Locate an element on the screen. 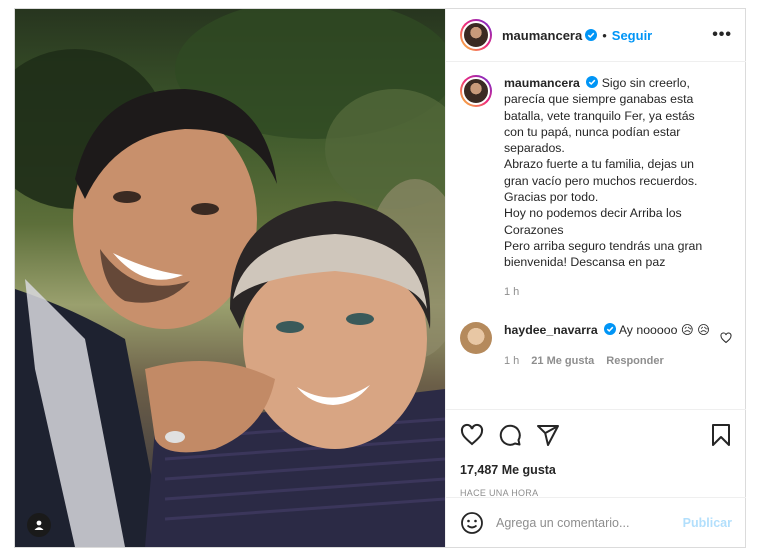 The width and height of the screenshot is (761, 559). caption-line: bienvenida! Descansa en paz is located at coordinates (585, 262).